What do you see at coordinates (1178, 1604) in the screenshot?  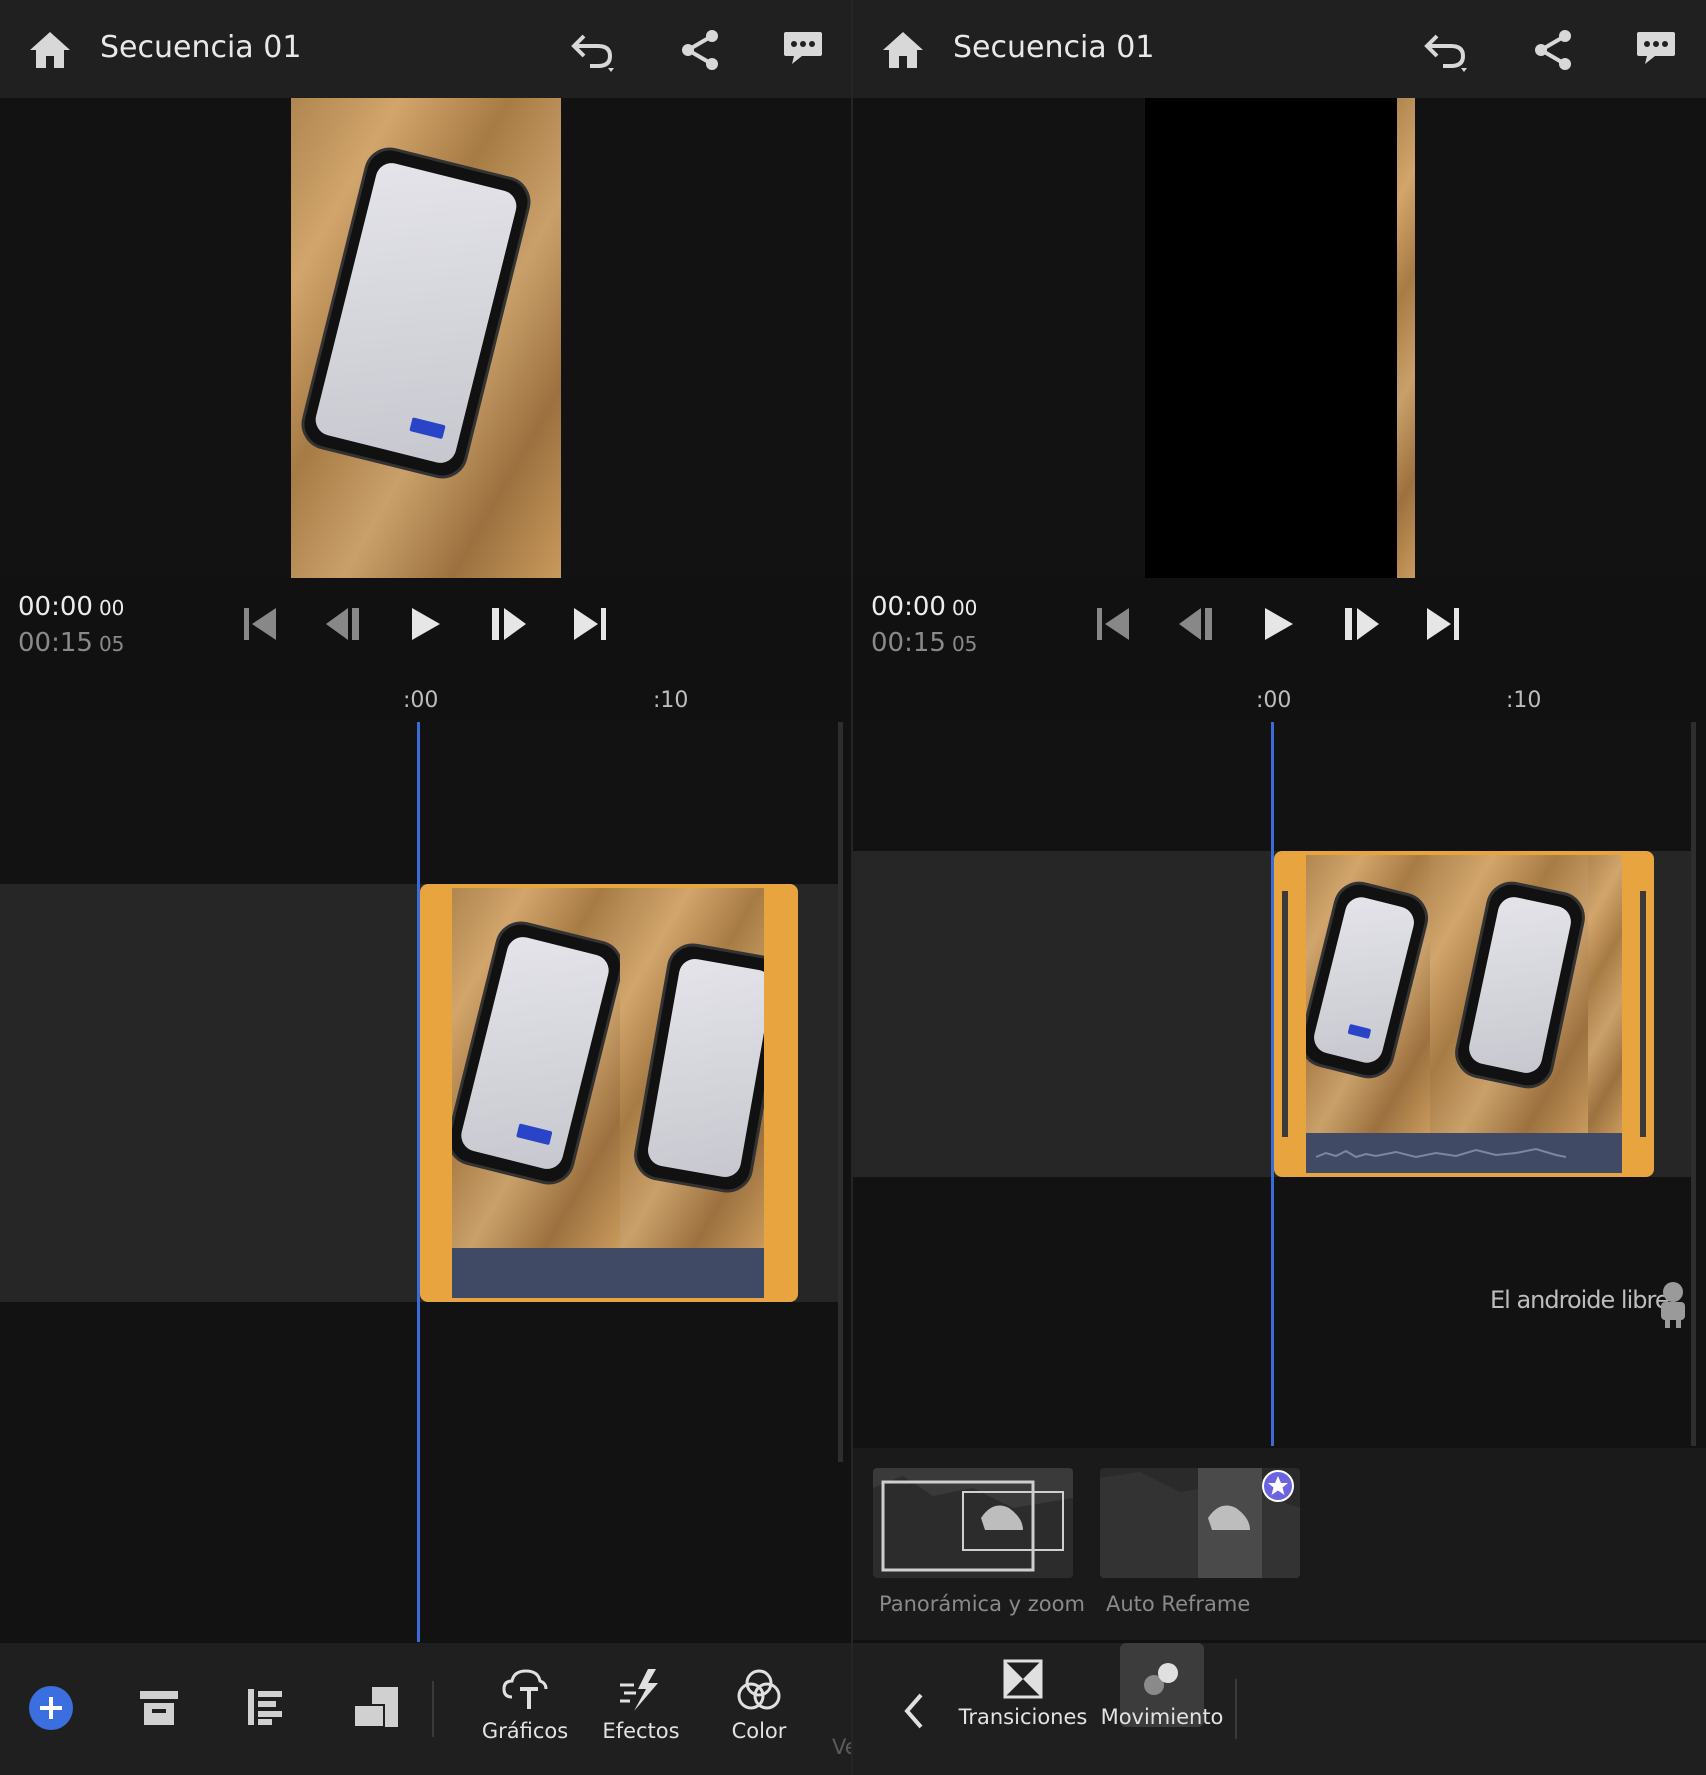 I see `auto-reframe-label: Auto Reframe` at bounding box center [1178, 1604].